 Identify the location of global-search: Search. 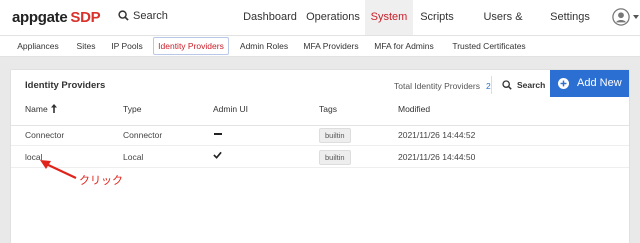
(143, 16).